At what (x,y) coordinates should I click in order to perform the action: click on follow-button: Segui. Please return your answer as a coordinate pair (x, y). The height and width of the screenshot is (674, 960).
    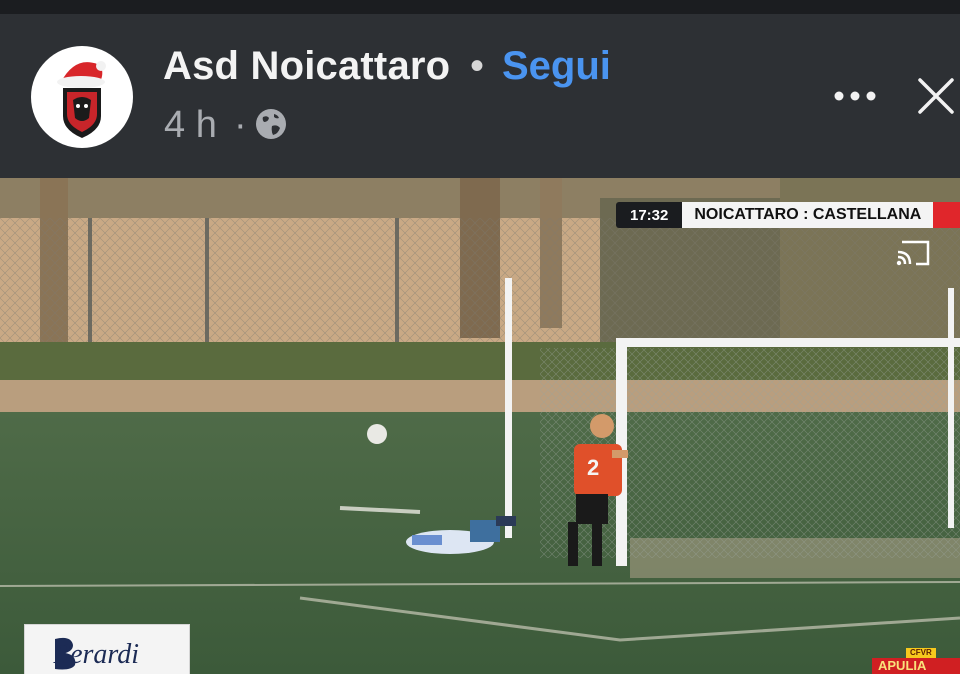
    Looking at the image, I should click on (556, 66).